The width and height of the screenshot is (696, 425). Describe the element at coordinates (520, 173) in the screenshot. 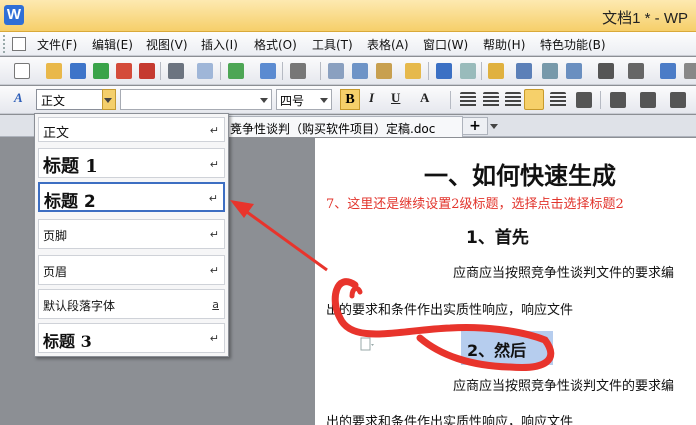

I see `heading-1: 一、如何快速生成` at that location.